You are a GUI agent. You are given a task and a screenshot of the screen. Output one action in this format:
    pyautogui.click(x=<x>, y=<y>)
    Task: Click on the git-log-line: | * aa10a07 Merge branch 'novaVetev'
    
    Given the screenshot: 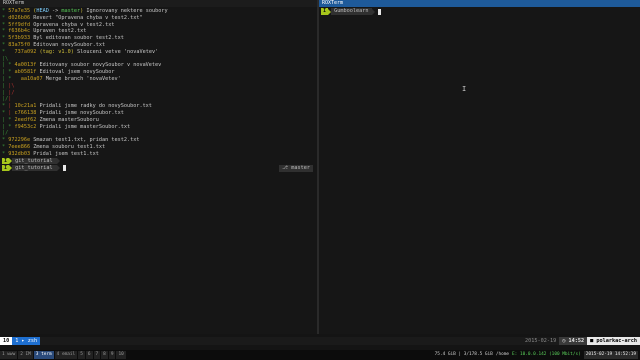 What is the action you would take?
    pyautogui.click(x=159, y=79)
    